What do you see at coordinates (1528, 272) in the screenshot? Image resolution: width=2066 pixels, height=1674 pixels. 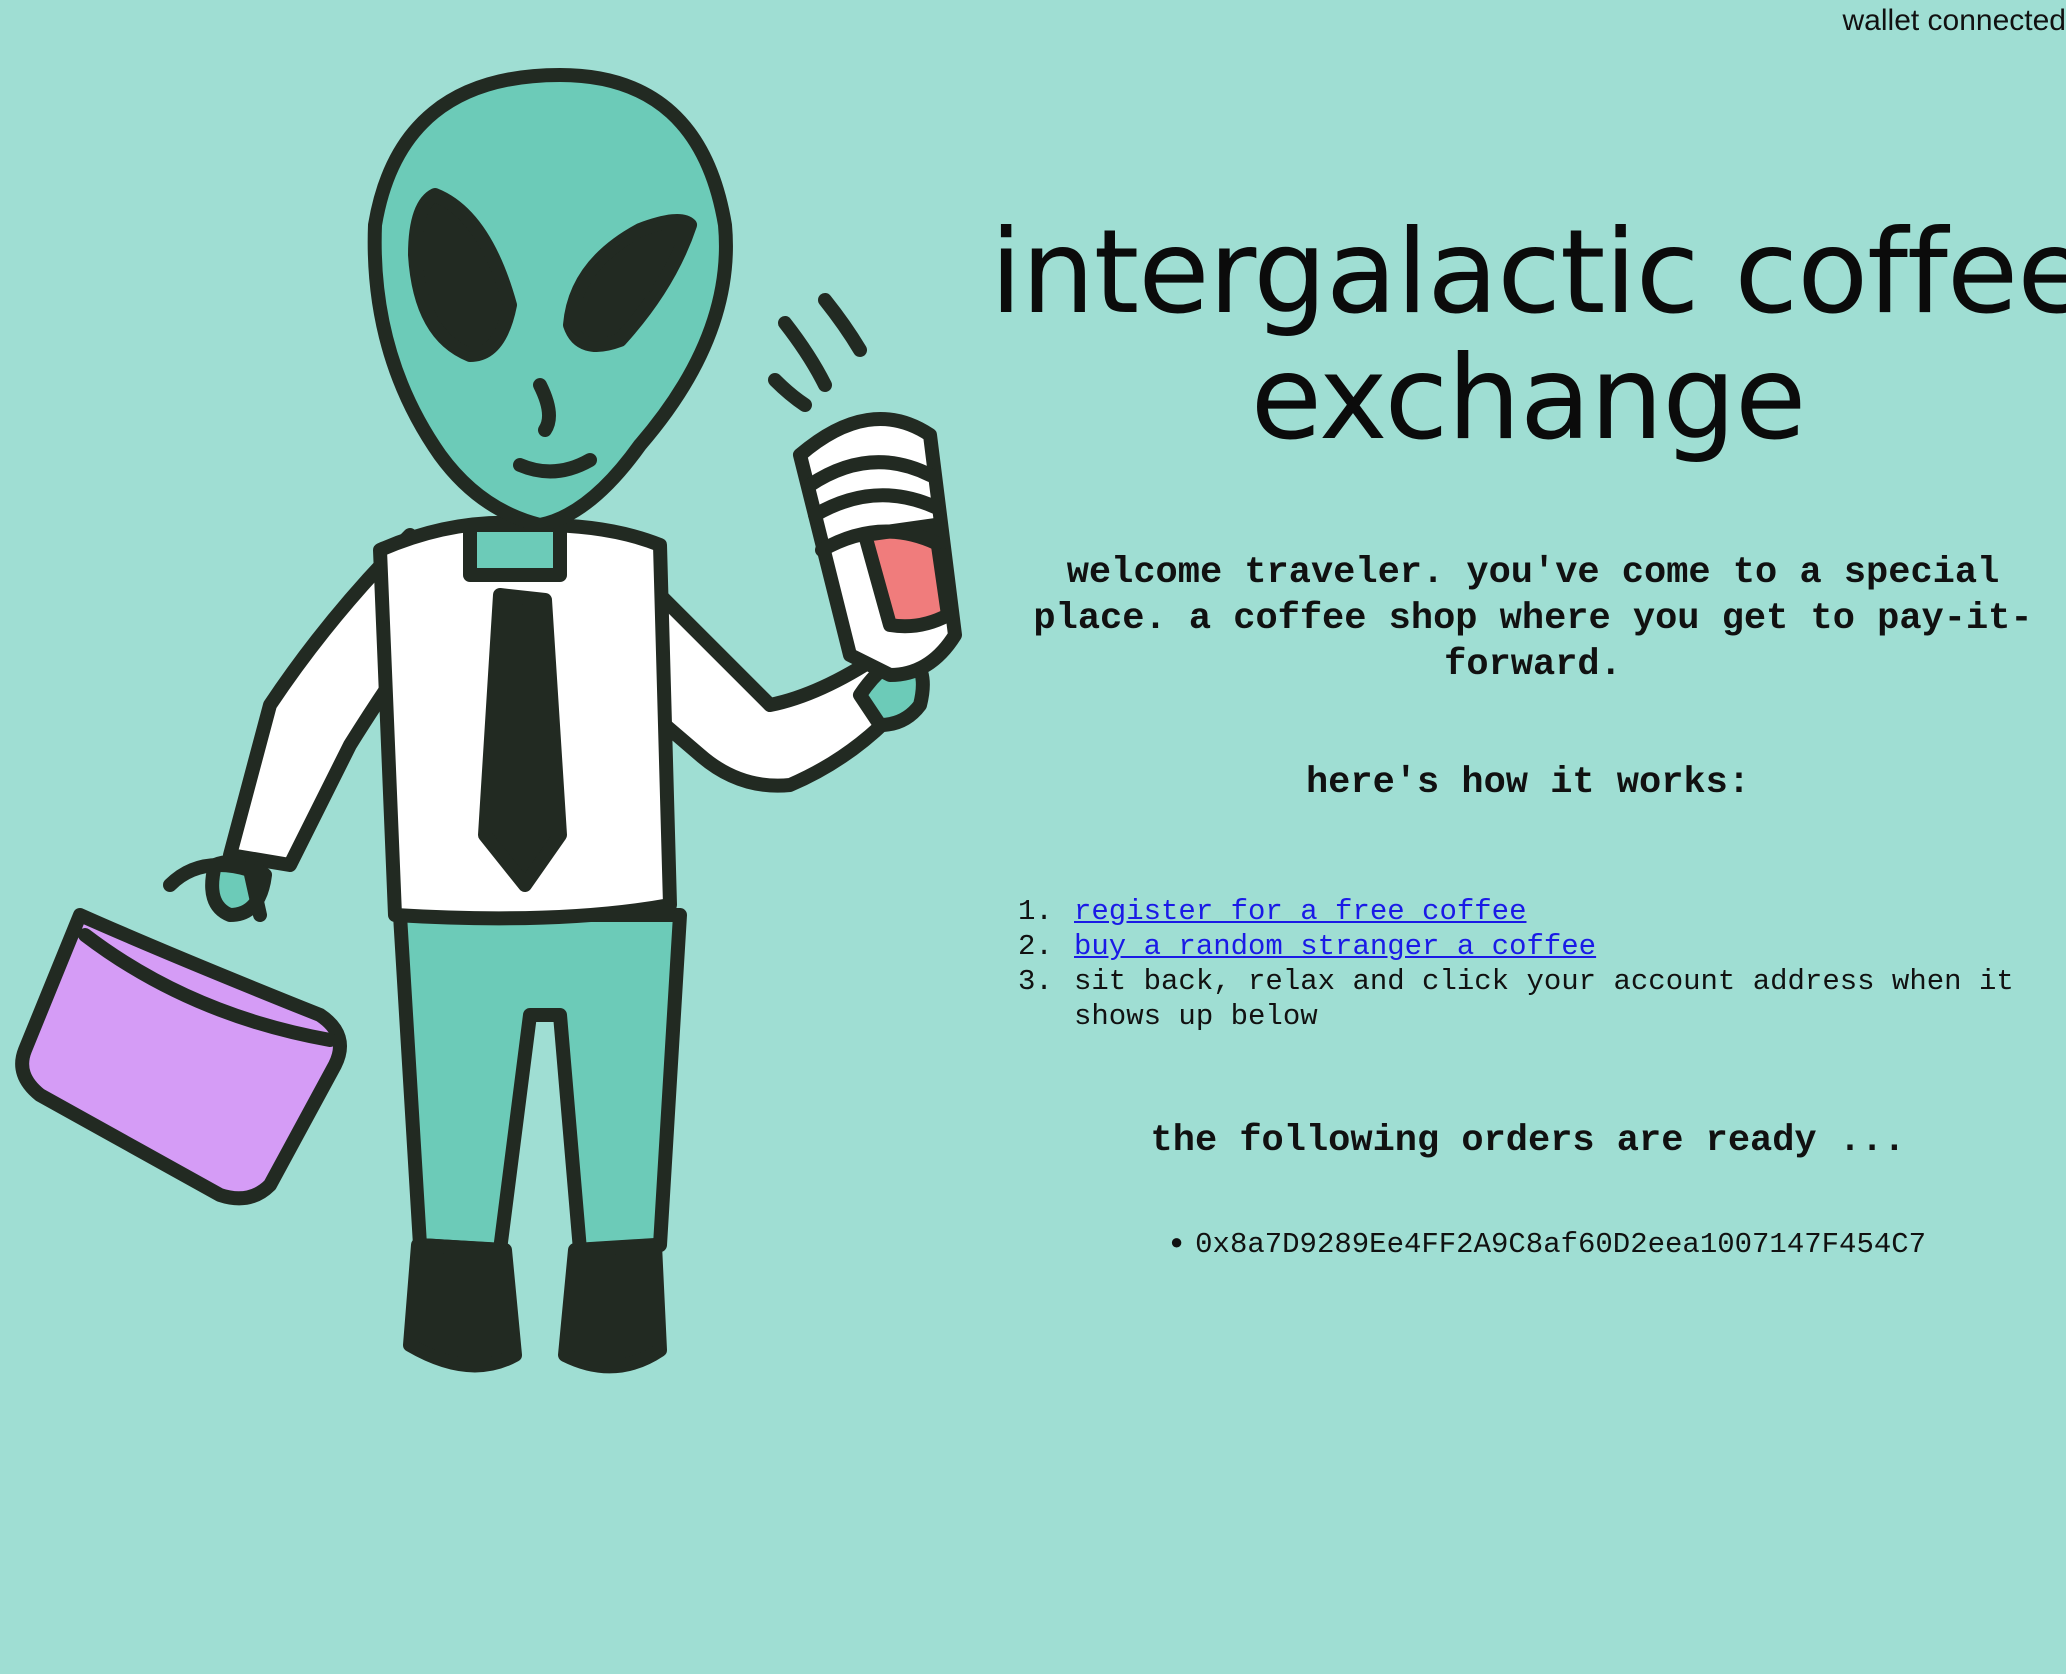 I see `page-title-line-1: intergalactic coffee` at bounding box center [1528, 272].